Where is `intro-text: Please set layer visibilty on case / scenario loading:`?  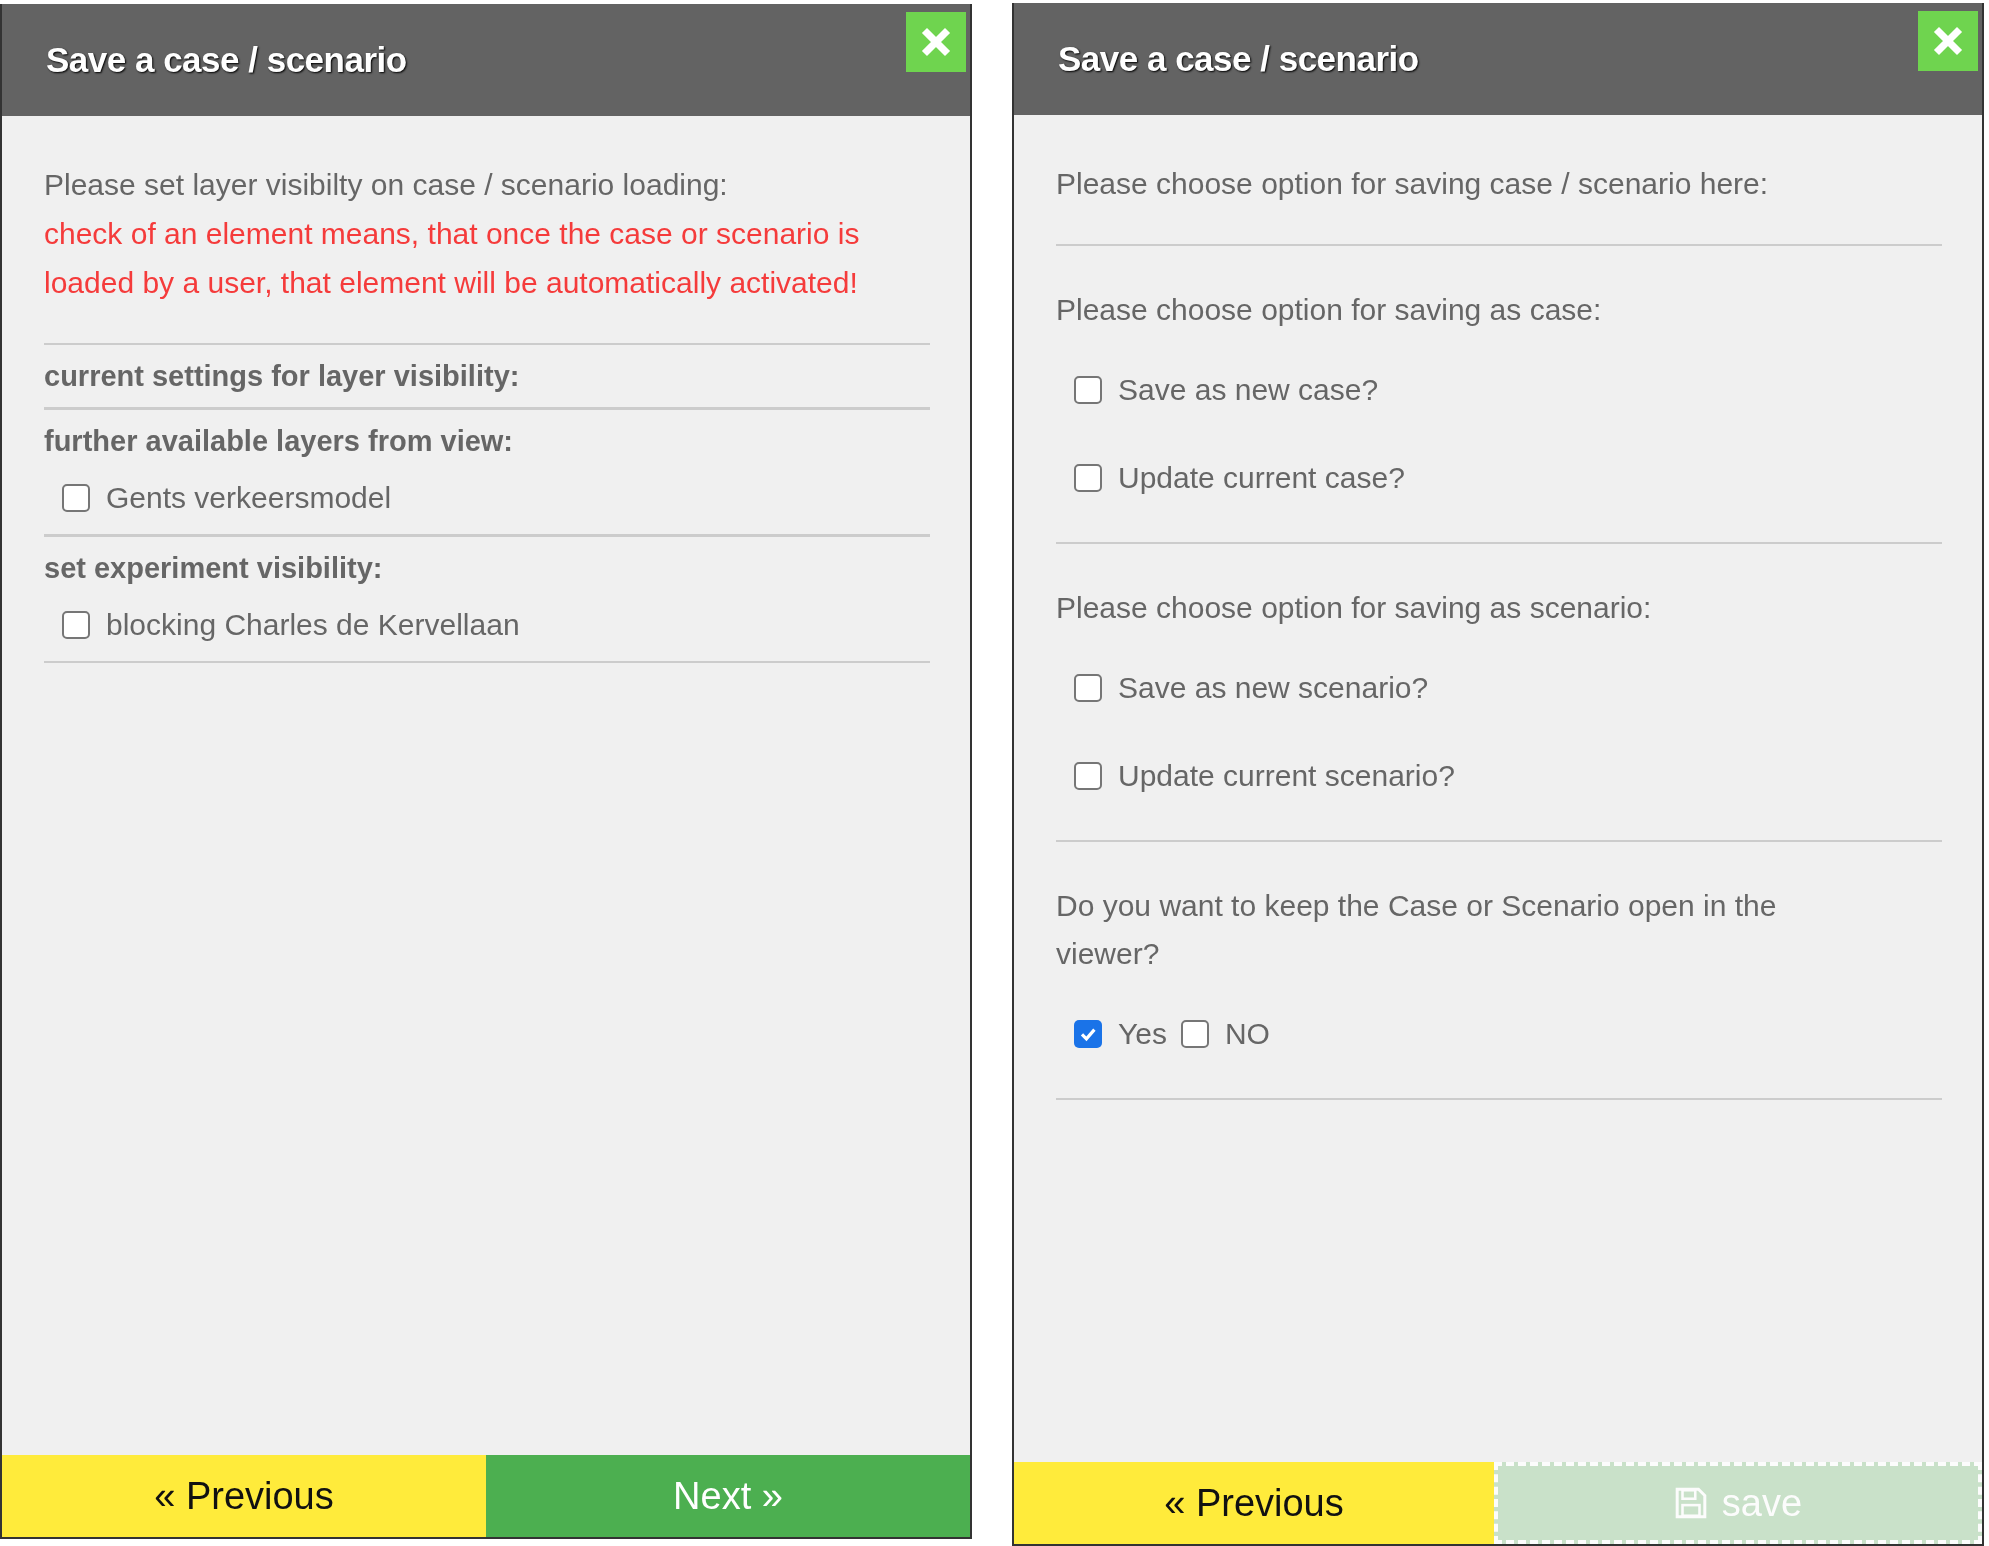 intro-text: Please set layer visibilty on case / scenario loading: is located at coordinates (386, 185).